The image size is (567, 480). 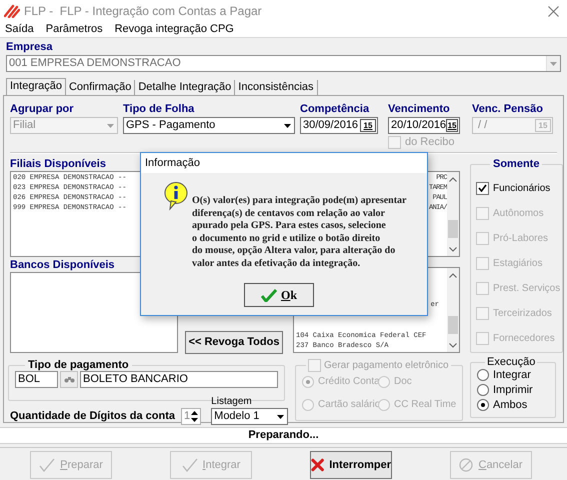 I want to click on radio-label: Ambos, so click(x=510, y=405).